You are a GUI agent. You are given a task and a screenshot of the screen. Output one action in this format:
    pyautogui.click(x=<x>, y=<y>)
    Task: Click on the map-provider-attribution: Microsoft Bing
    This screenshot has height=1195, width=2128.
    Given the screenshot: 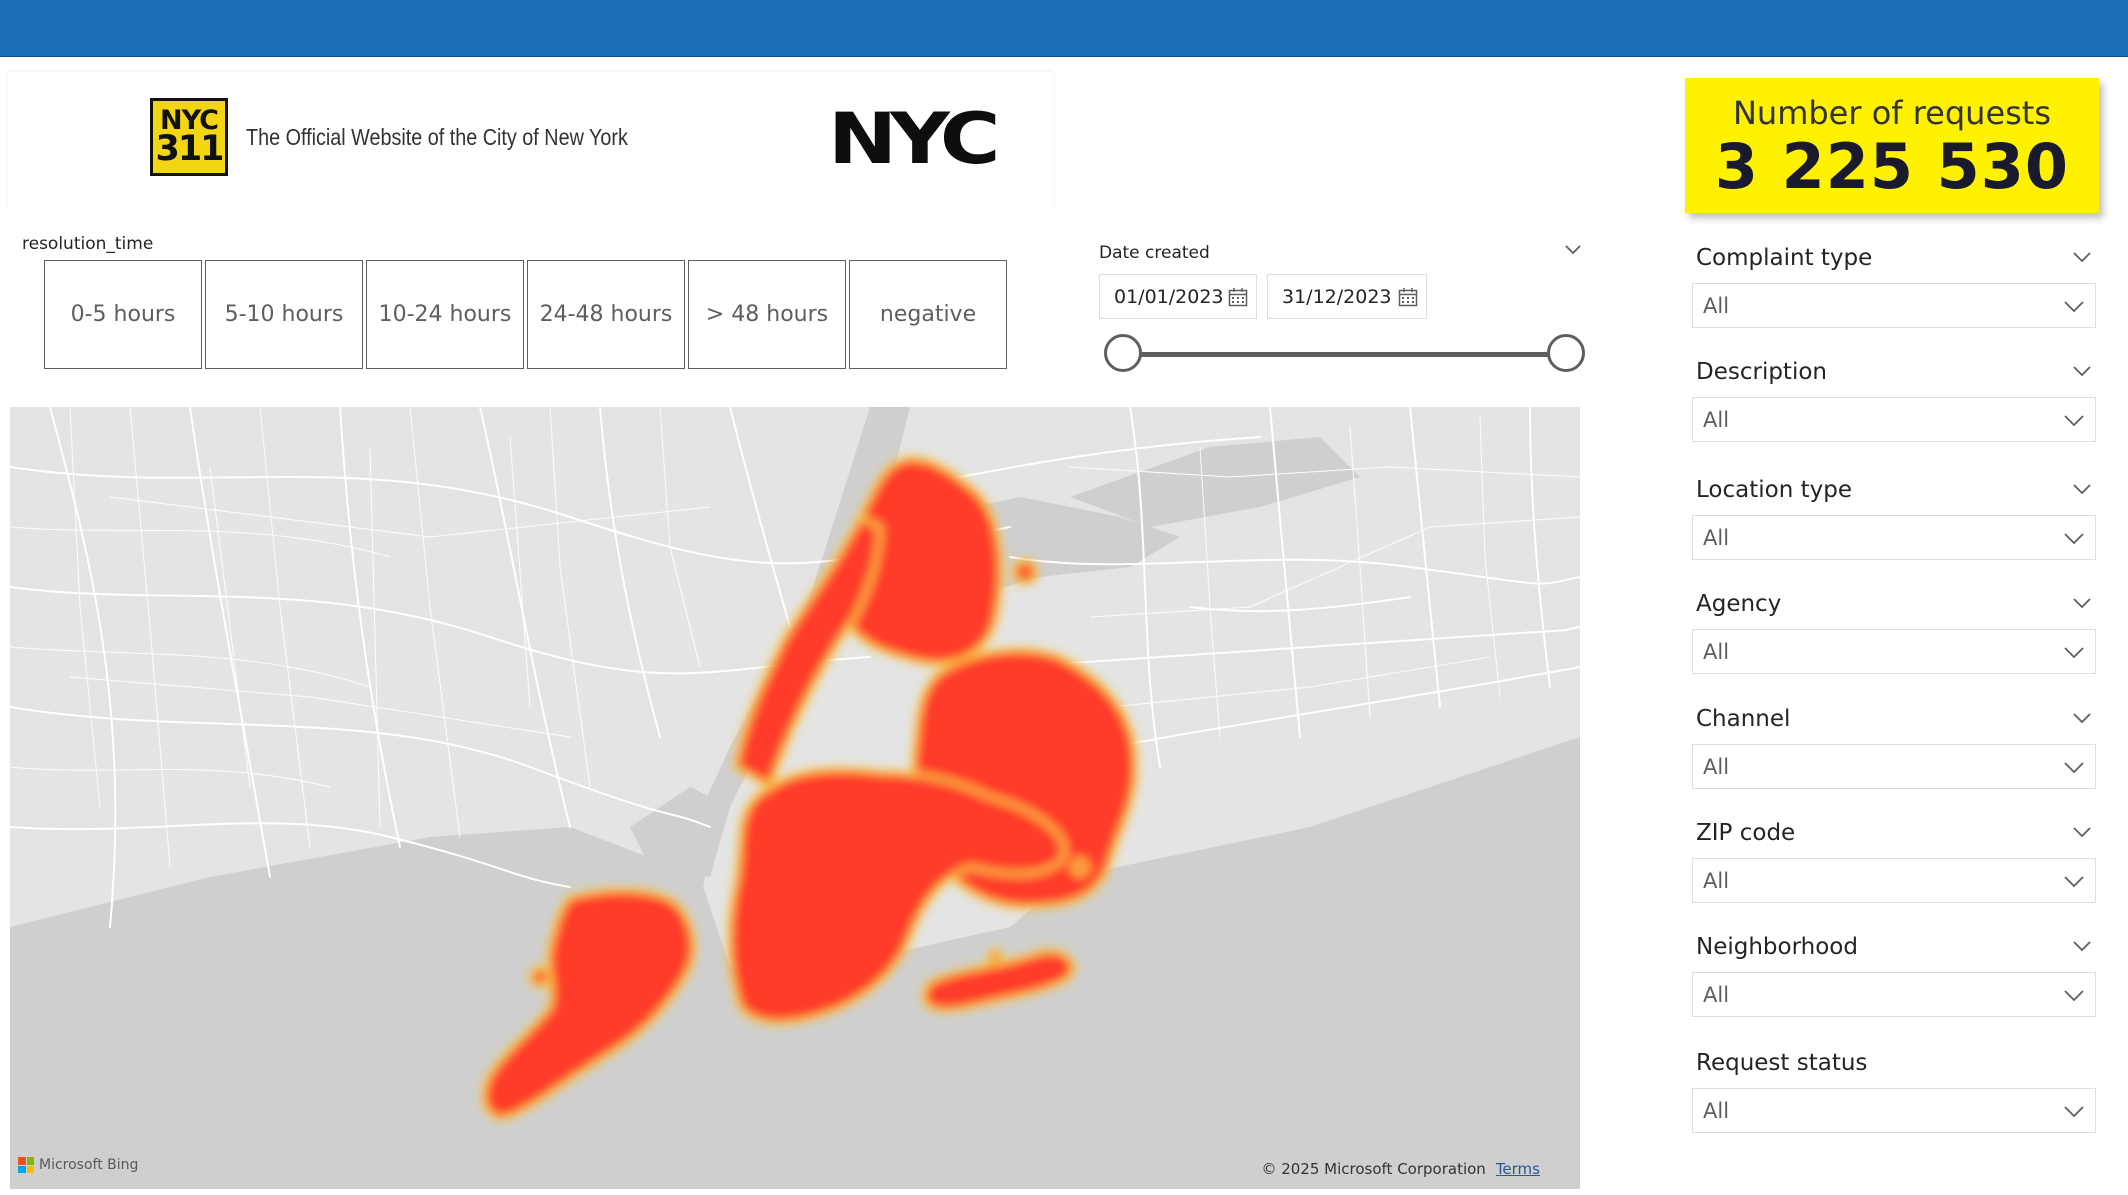 What is the action you would take?
    pyautogui.click(x=78, y=1165)
    